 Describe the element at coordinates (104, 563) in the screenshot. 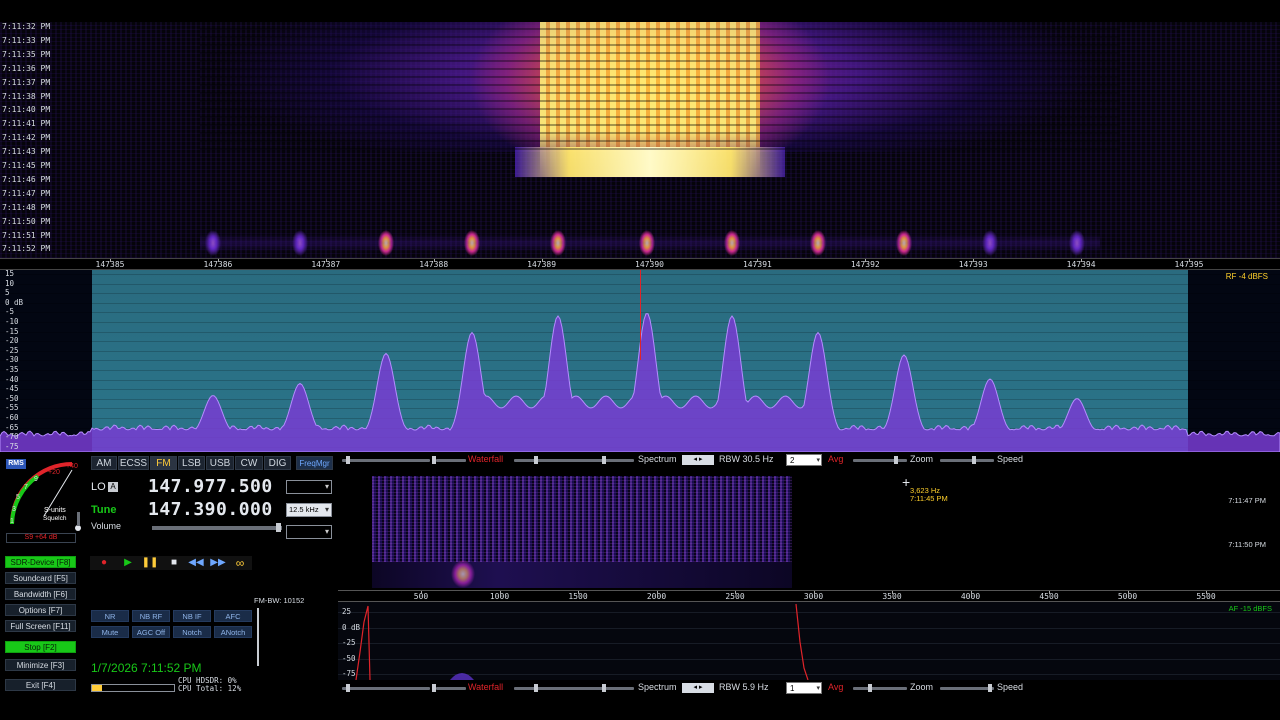

I see `record-icon: ●` at that location.